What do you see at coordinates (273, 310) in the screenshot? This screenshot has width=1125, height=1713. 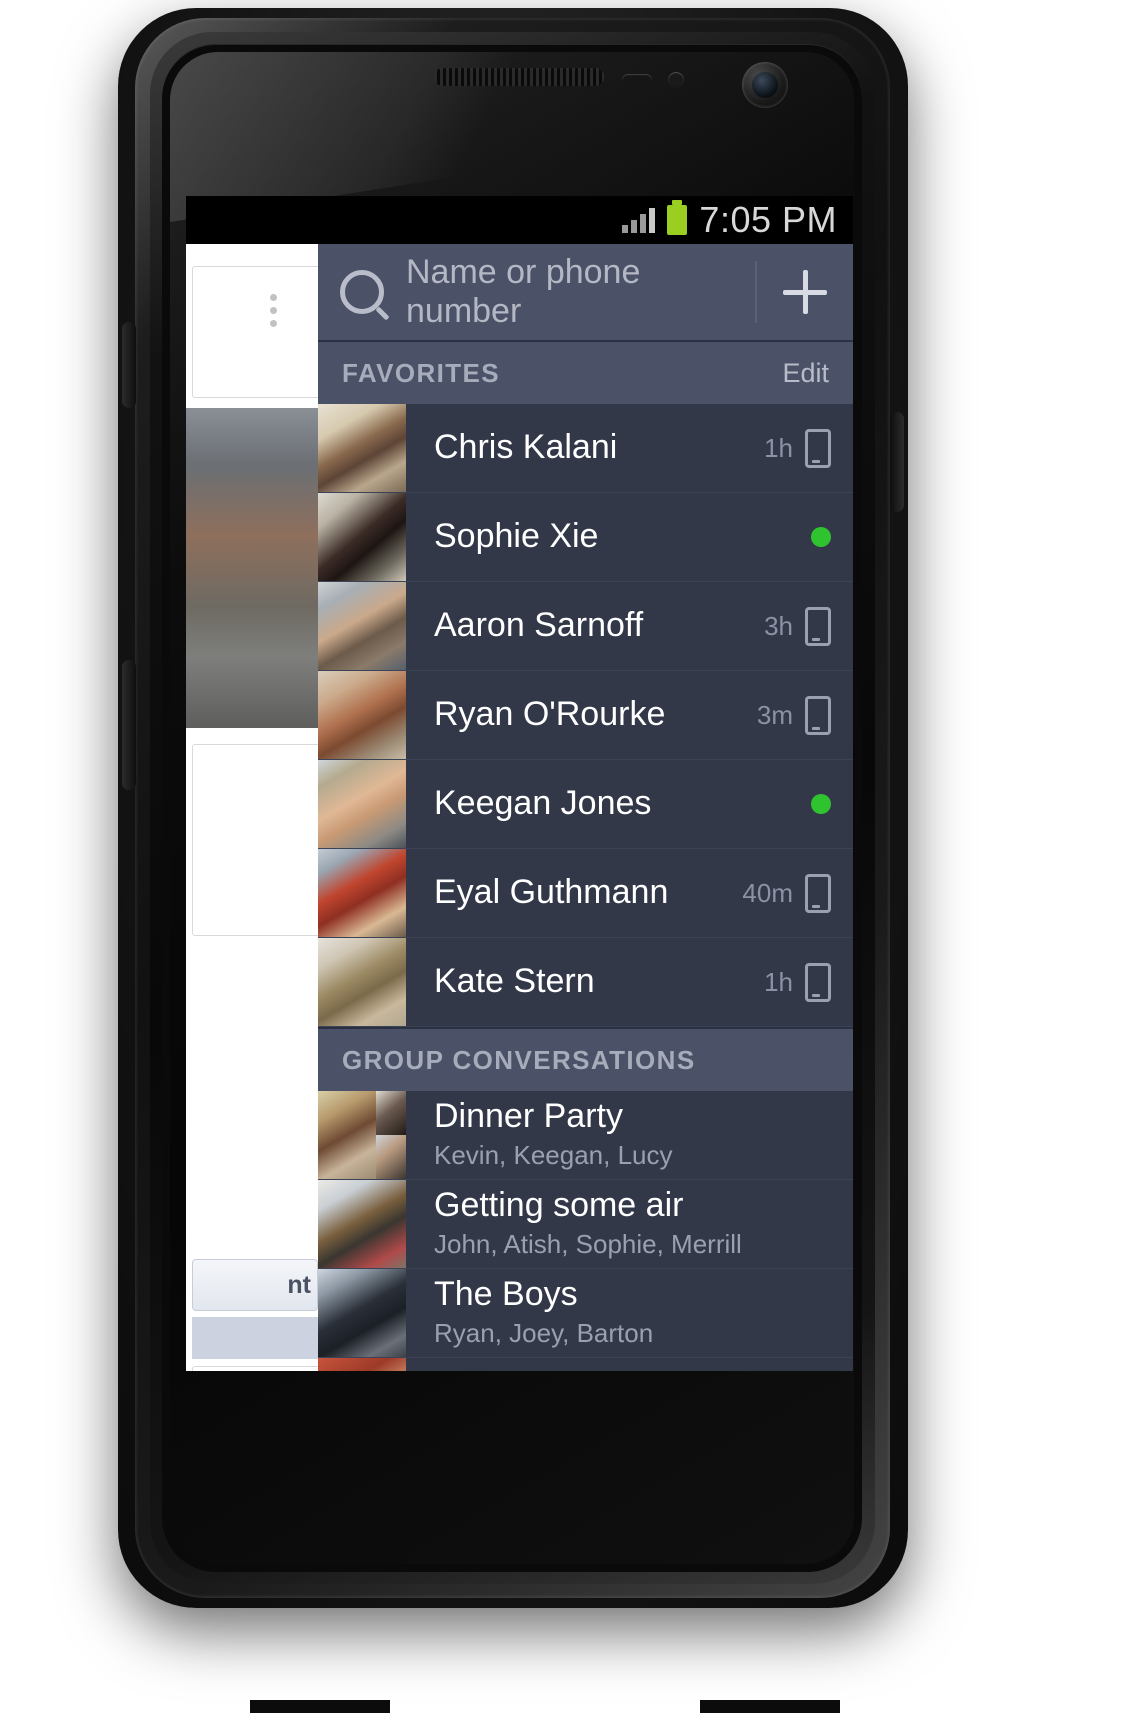 I see `kebab-menu-icon` at bounding box center [273, 310].